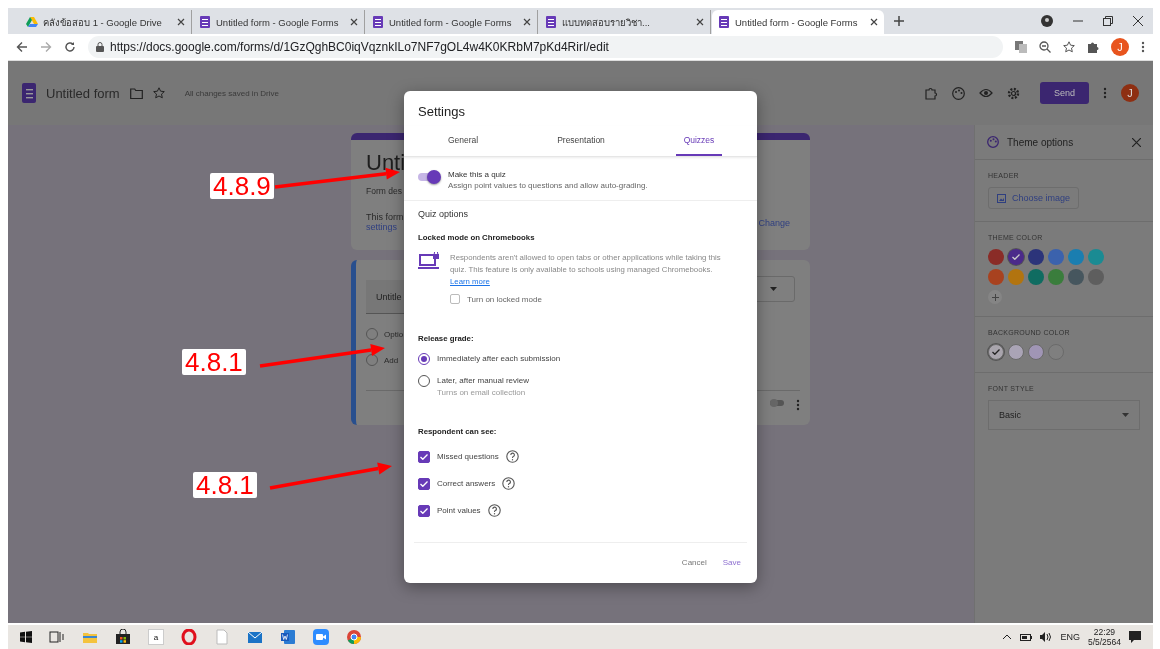 The height and width of the screenshot is (649, 1160). Describe the element at coordinates (100, 47) in the screenshot. I see `lock-icon` at that location.